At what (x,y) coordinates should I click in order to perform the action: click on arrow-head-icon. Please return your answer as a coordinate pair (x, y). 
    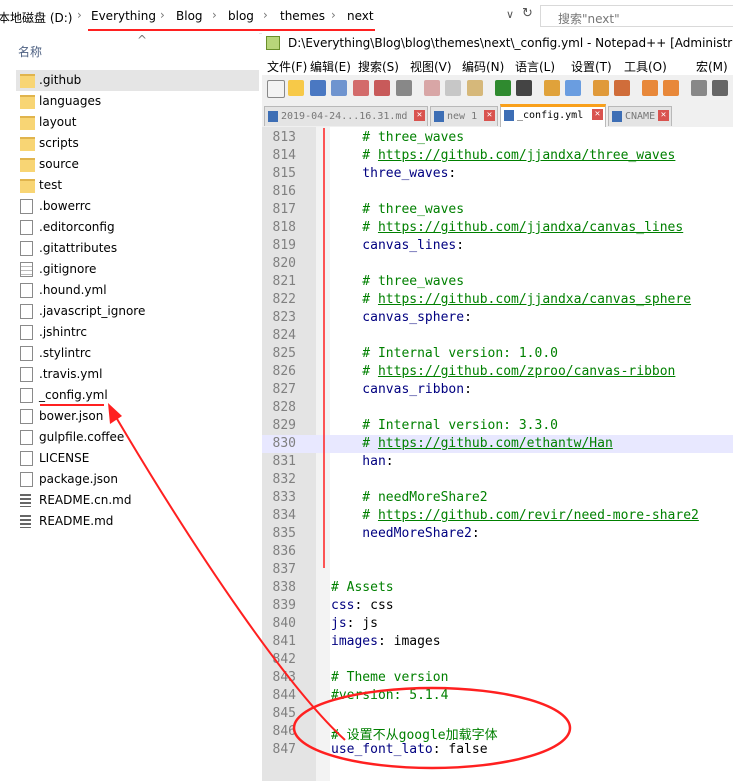
    Looking at the image, I should click on (115, 413).